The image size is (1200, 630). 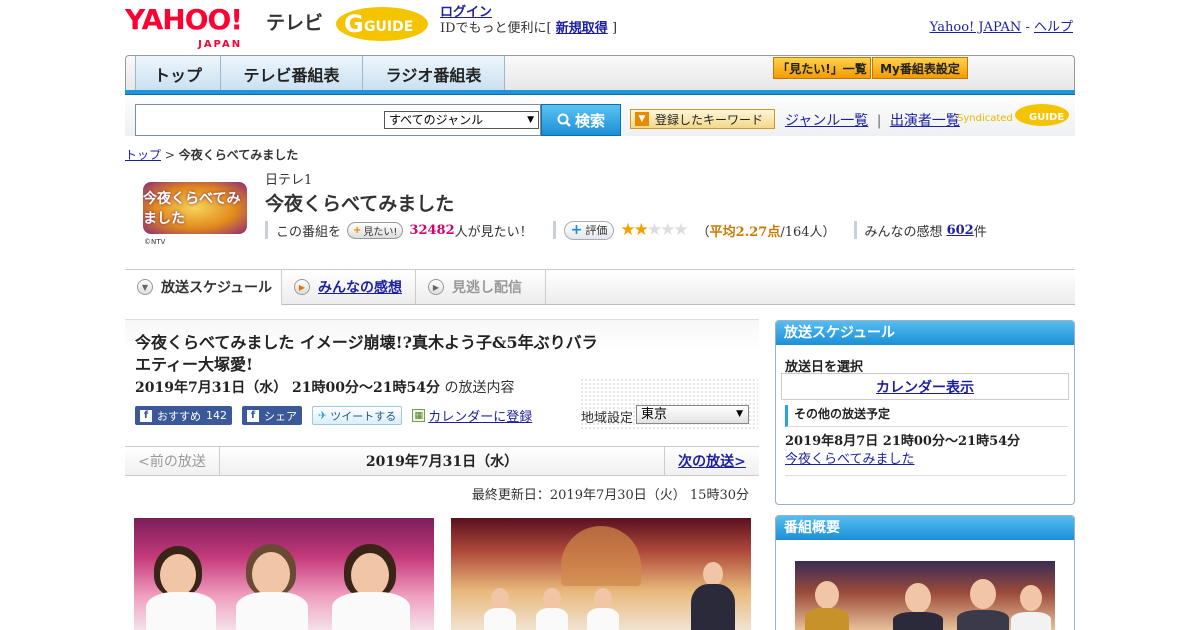 I want to click on cast-list-link: 出演者一覧, so click(x=925, y=121).